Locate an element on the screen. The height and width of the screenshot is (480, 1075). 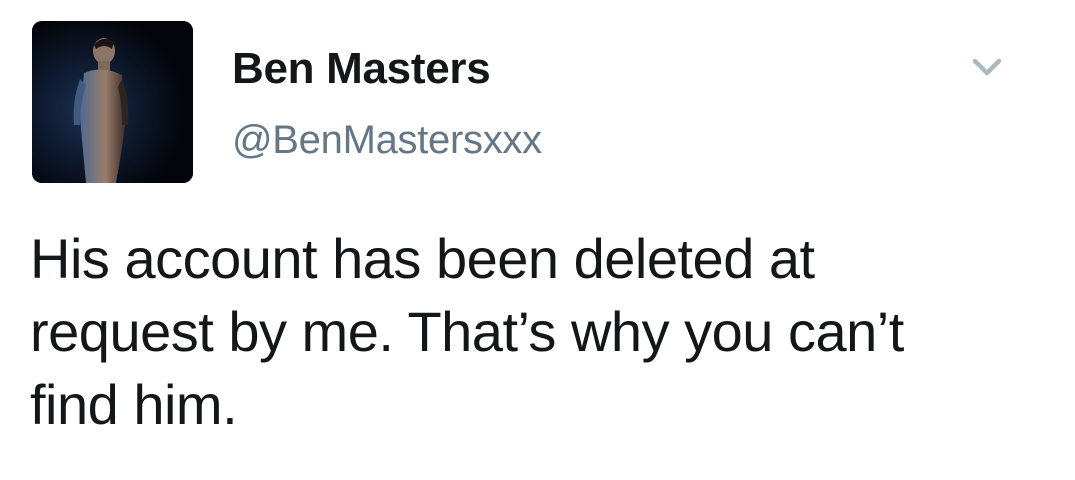
display-name: Ben Masters is located at coordinates (361, 69).